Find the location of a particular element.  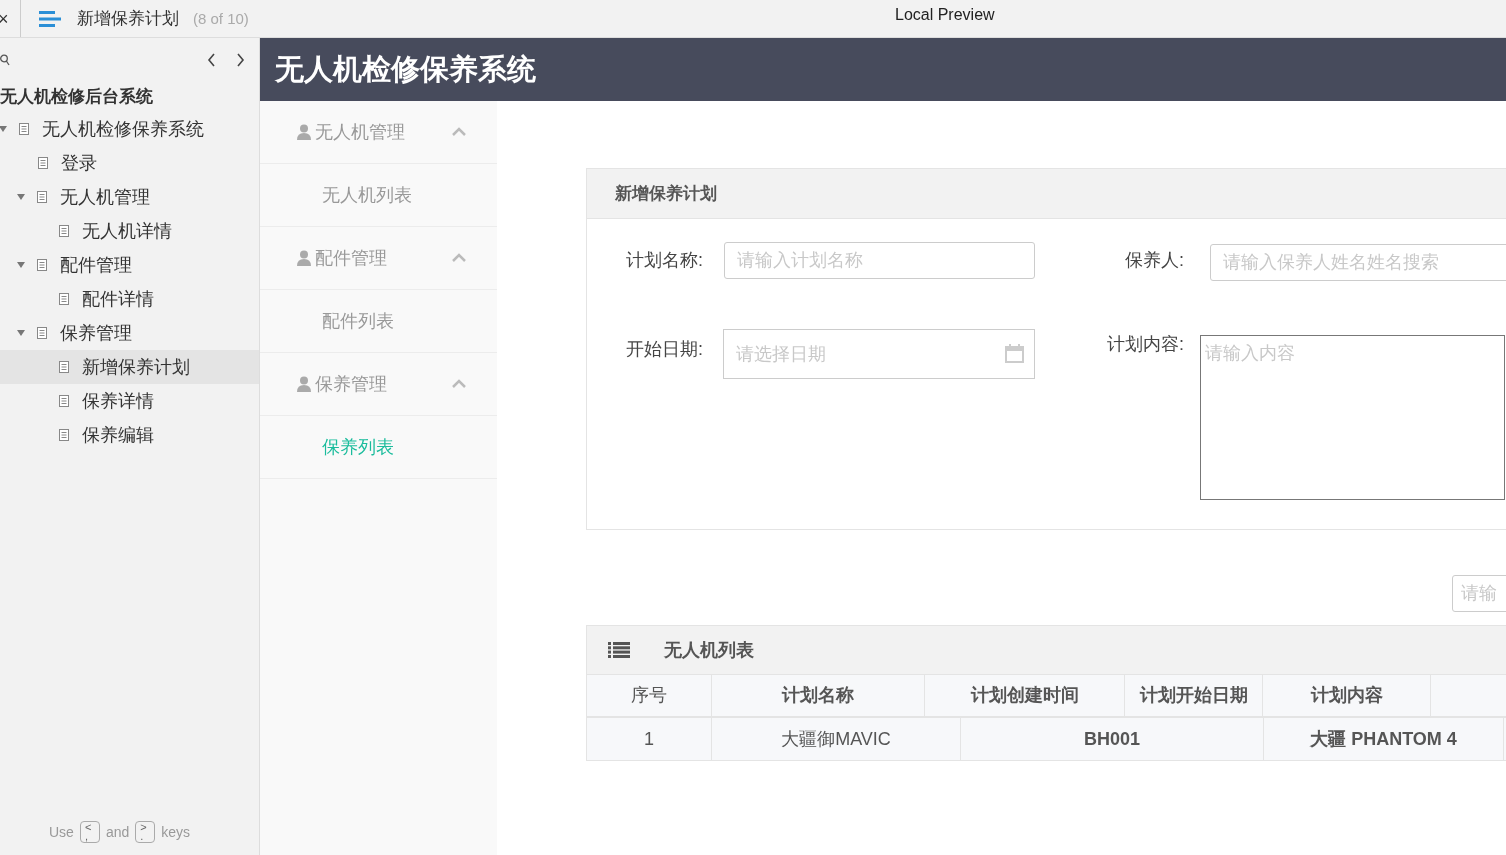

tree-item: 无人机检修保养系统 is located at coordinates (129, 129).